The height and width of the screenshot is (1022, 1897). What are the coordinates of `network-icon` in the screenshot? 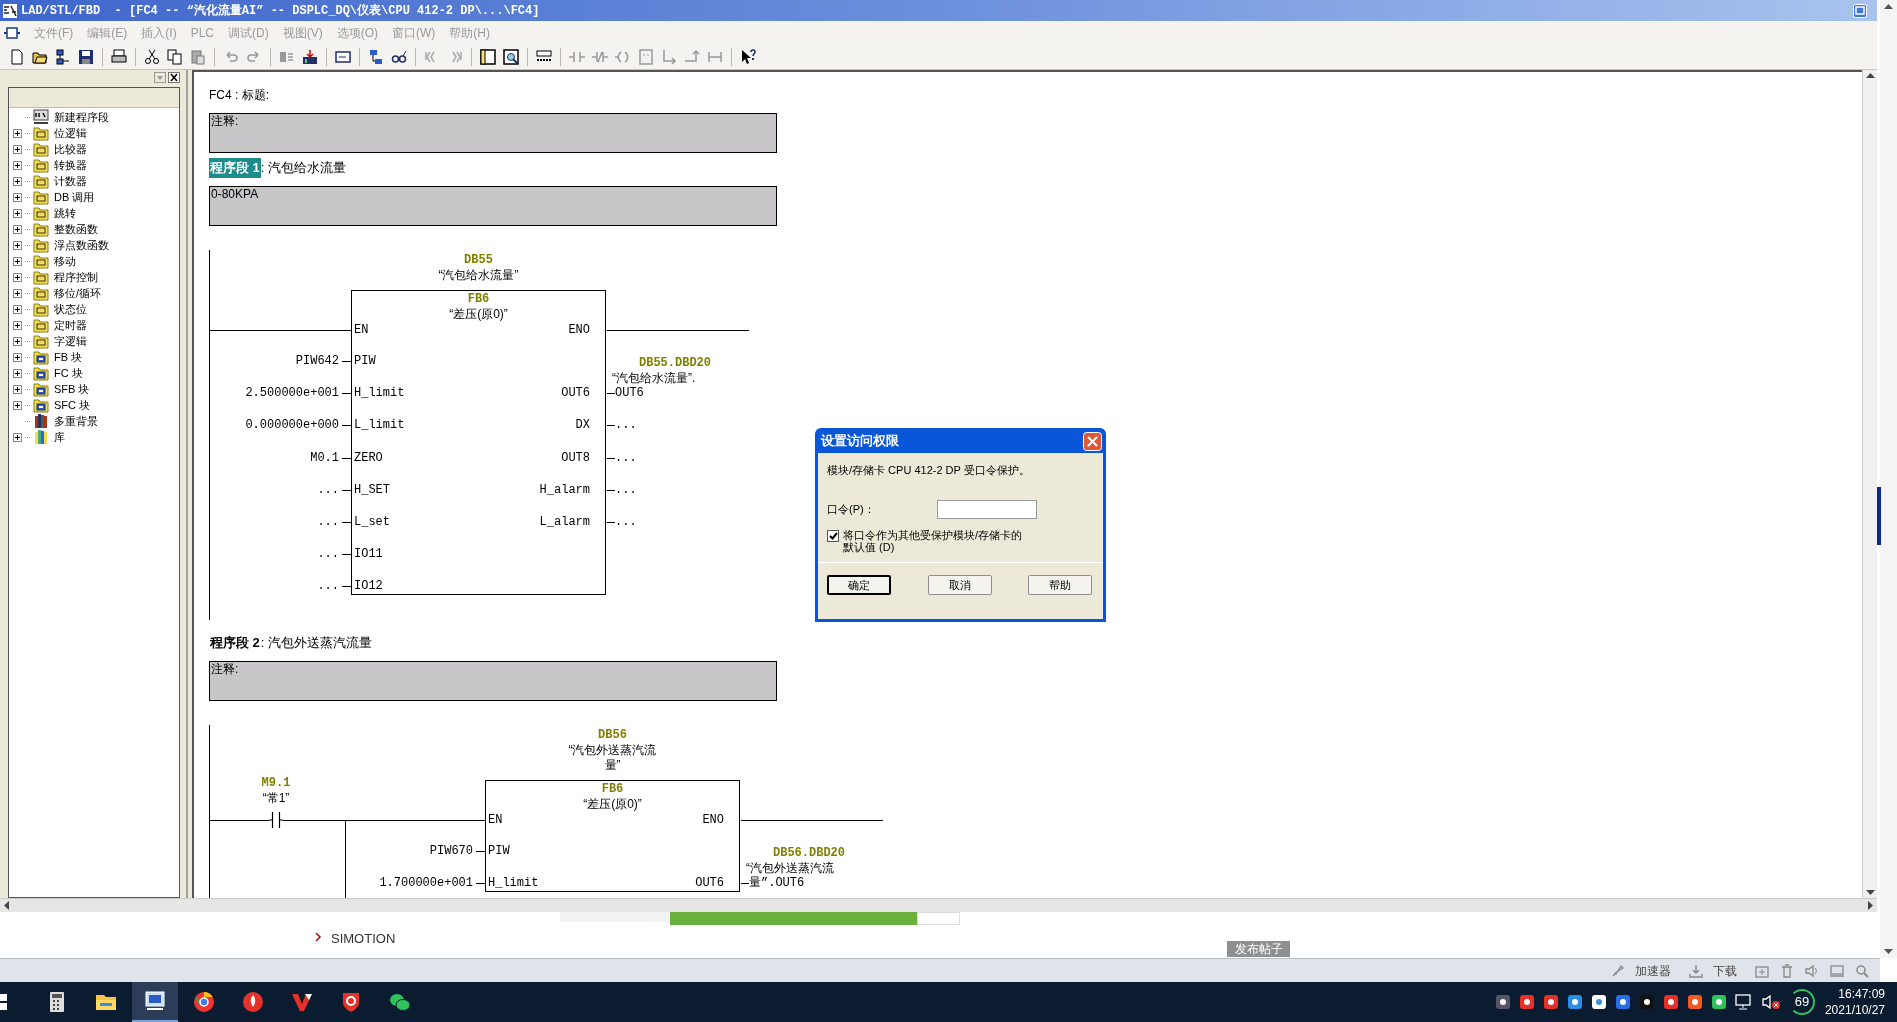 It's located at (63, 56).